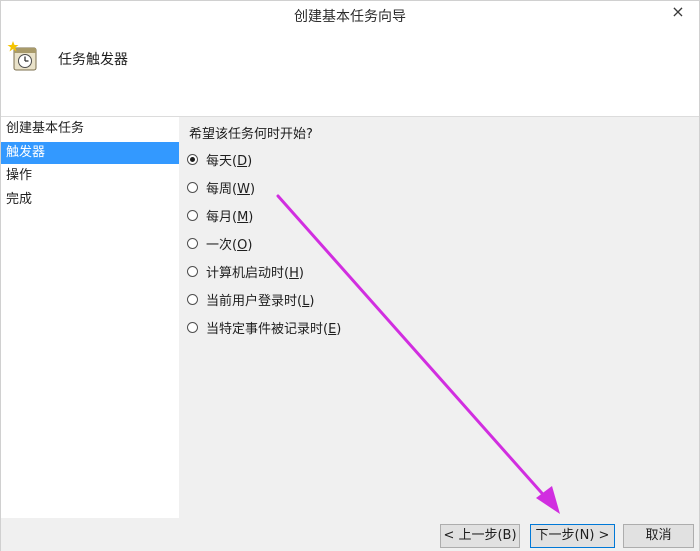 This screenshot has height=551, width=700. What do you see at coordinates (251, 134) in the screenshot?
I see `trigger-question: 希望该任务何时开始?` at bounding box center [251, 134].